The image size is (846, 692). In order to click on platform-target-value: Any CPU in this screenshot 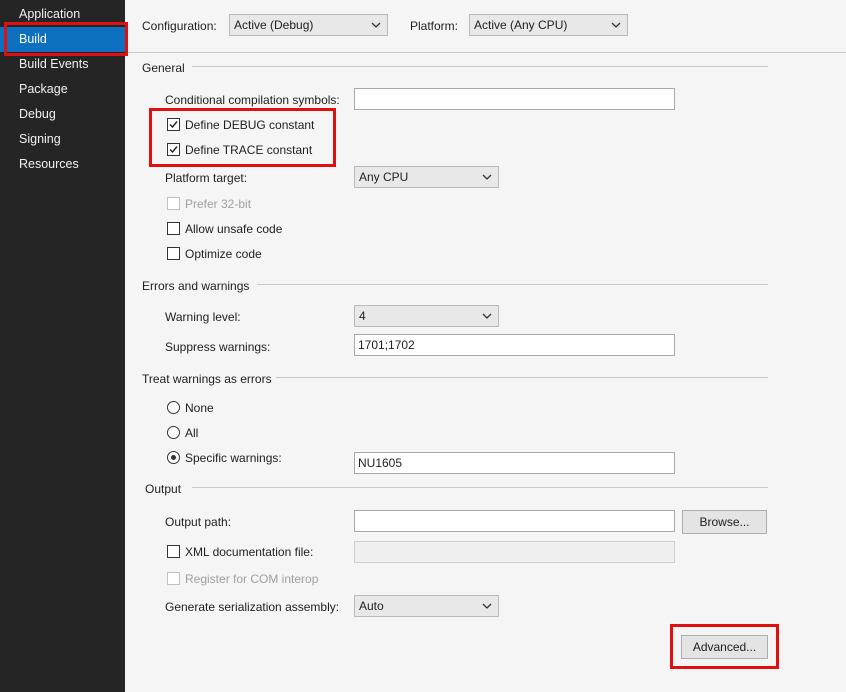, I will do `click(384, 177)`.